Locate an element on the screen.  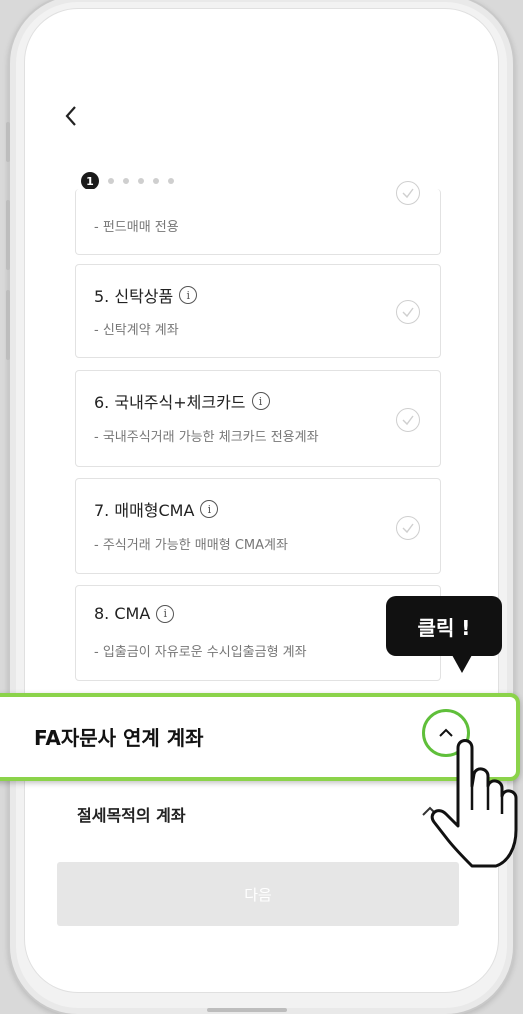
back-button is located at coordinates (71, 116).